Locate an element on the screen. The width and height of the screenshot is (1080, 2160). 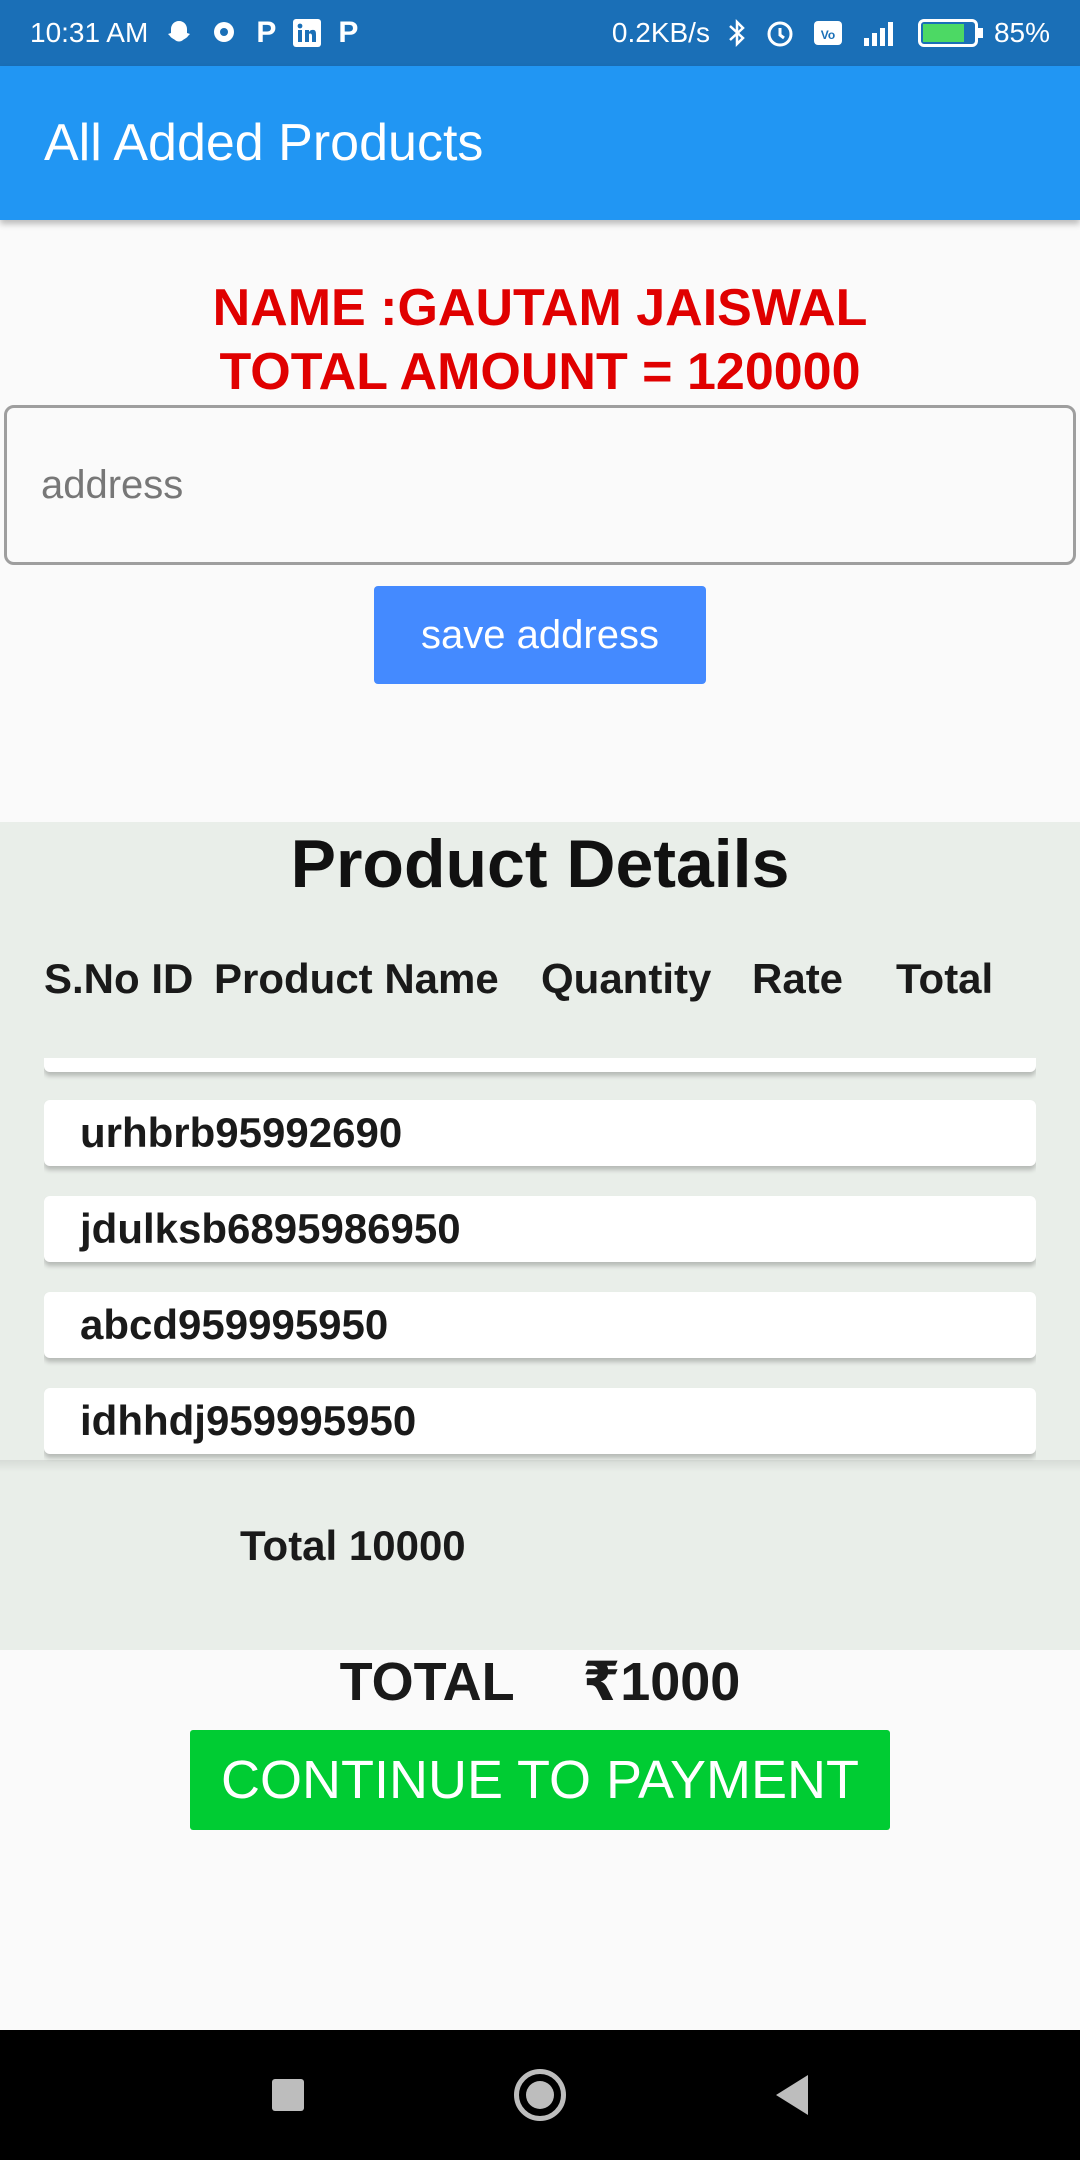
address-input is located at coordinates (556, 485).